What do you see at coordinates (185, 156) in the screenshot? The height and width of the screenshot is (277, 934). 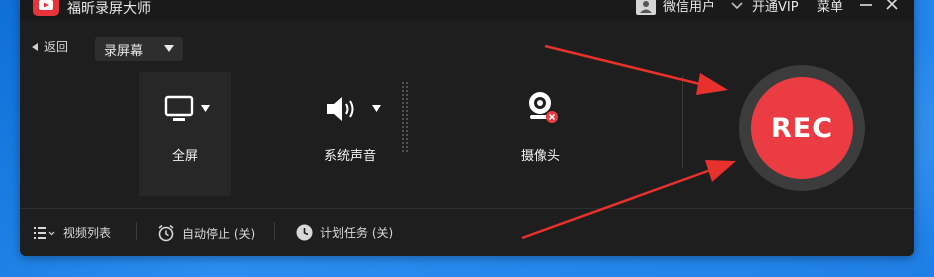 I see `screen-source-label: 全屏` at bounding box center [185, 156].